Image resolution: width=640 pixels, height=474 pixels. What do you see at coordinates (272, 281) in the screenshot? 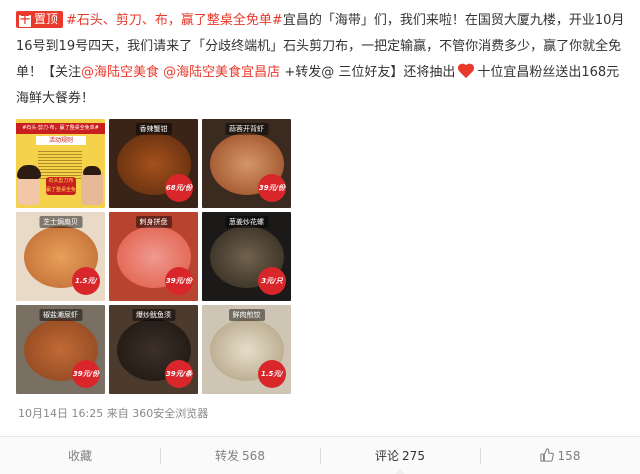
I see `price-badge: 3元/只` at bounding box center [272, 281].